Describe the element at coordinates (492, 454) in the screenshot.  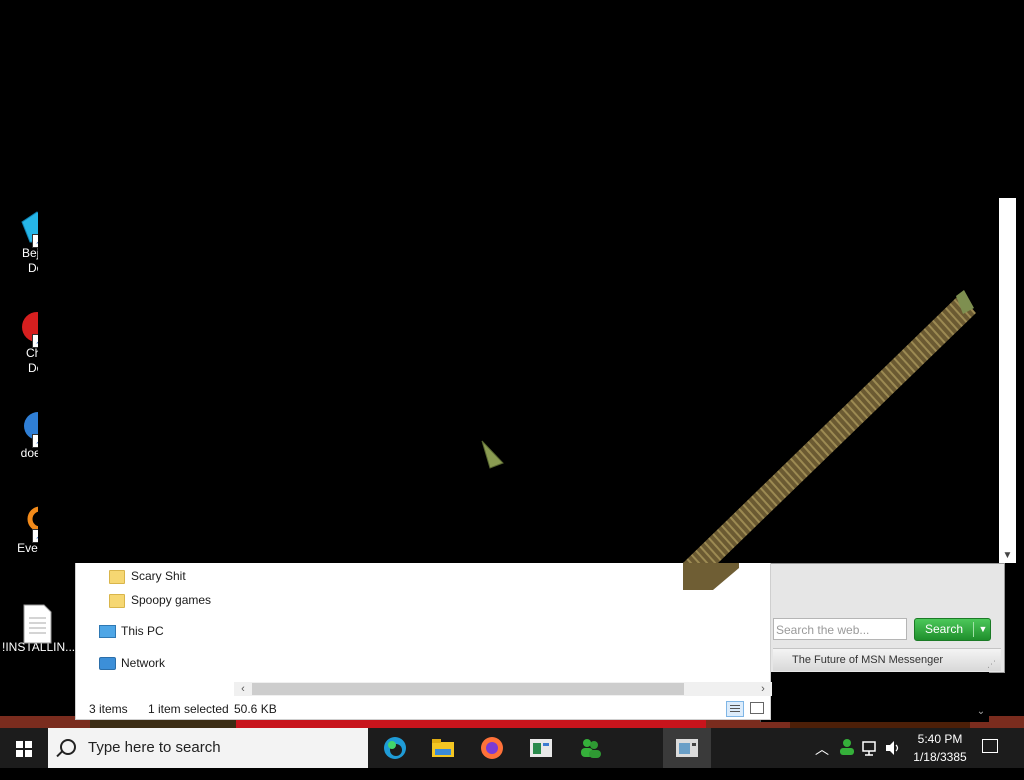
I see `player-cone-sprite` at that location.